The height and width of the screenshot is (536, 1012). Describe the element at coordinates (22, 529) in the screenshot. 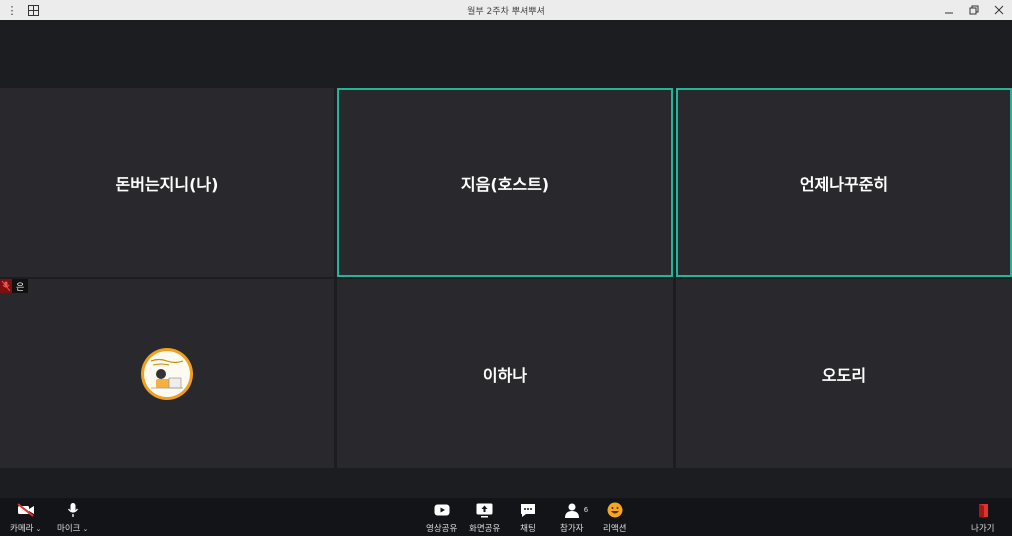

I see `camera-label: 카메라` at that location.